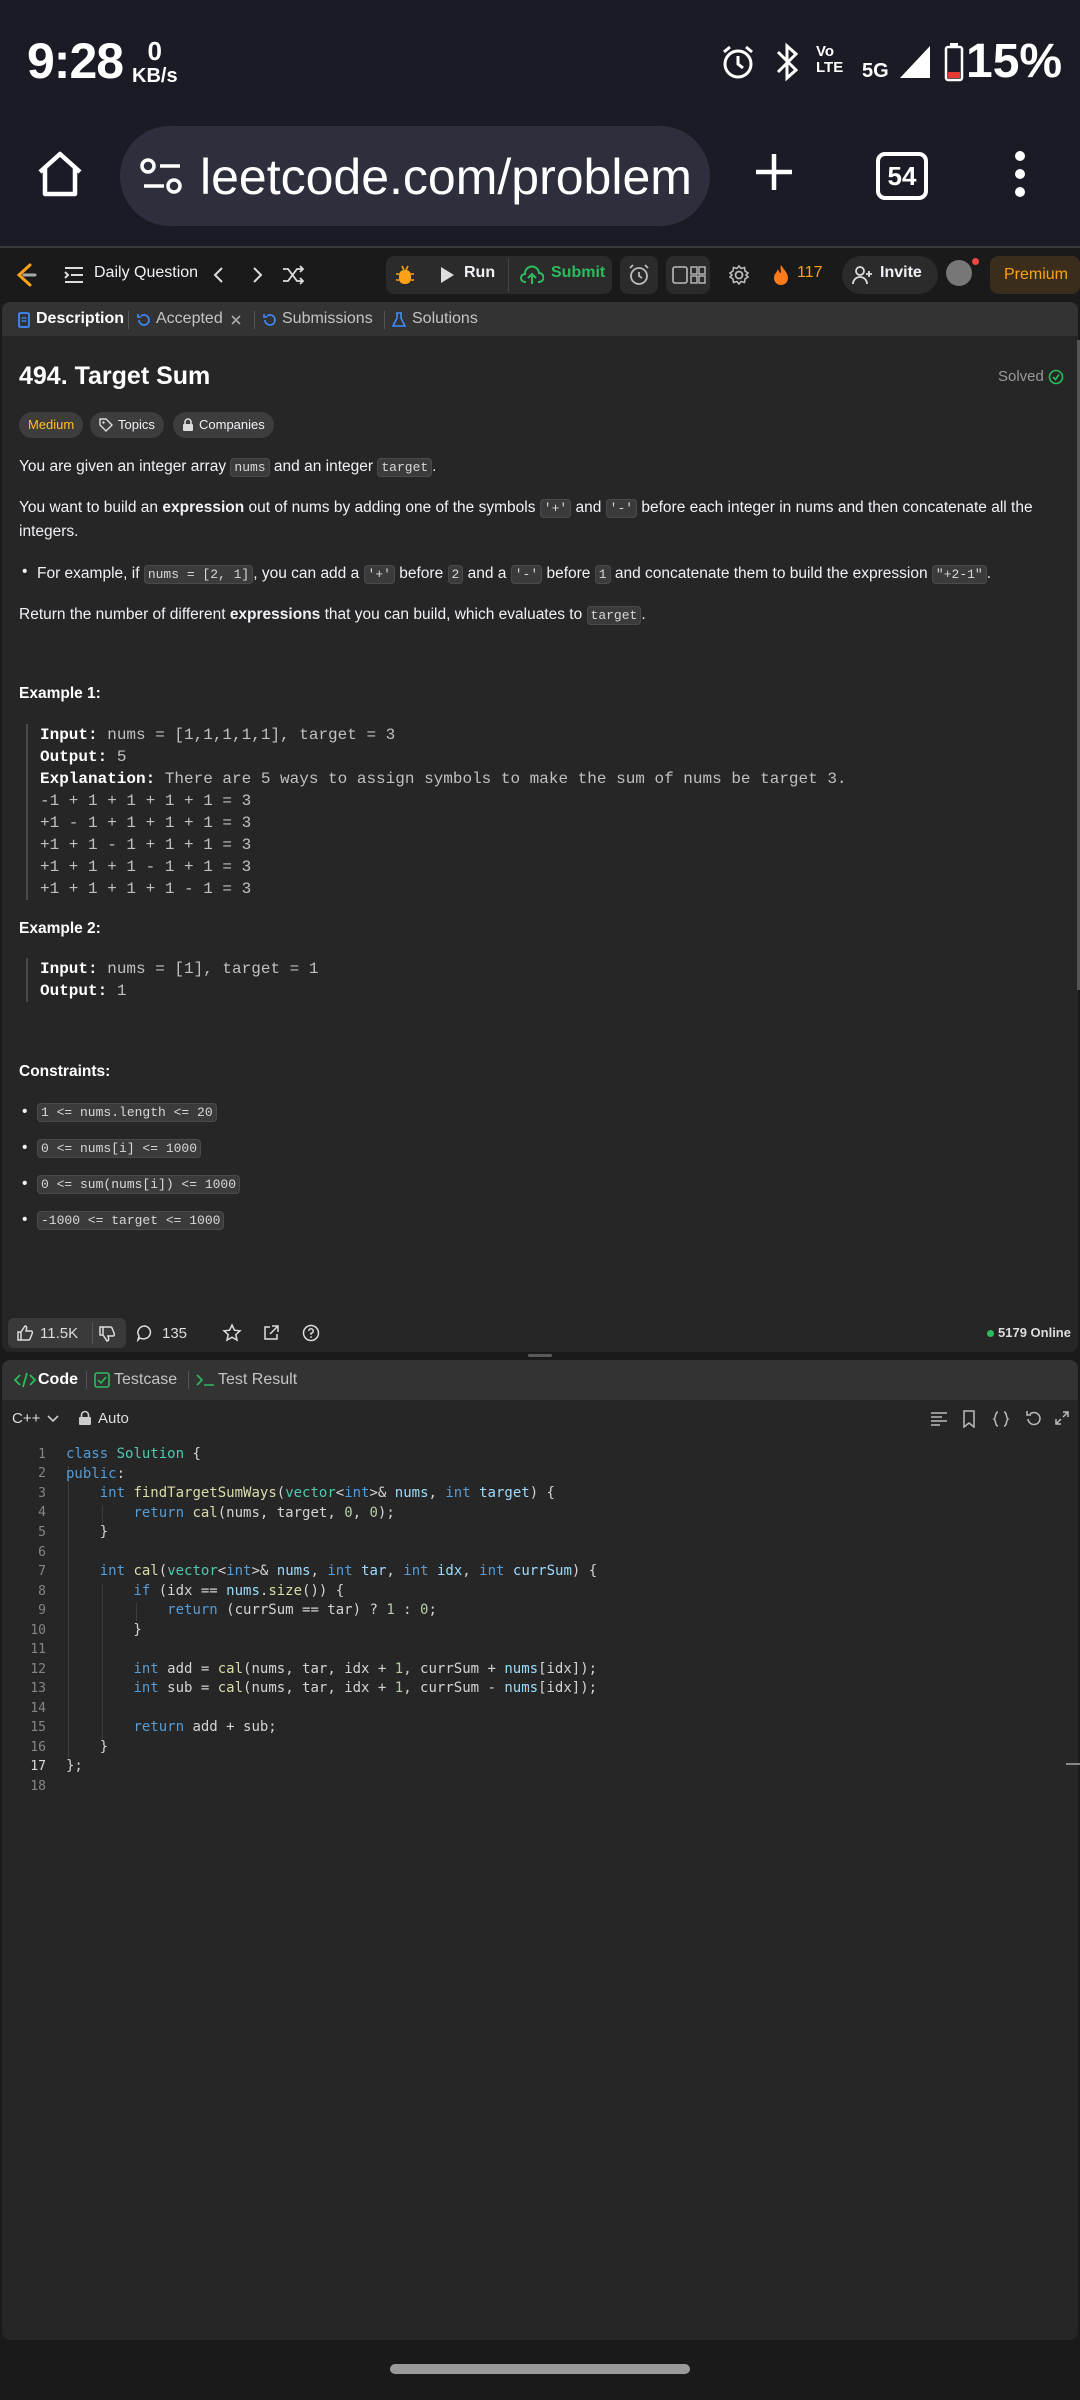  Describe the element at coordinates (26, 275) in the screenshot. I see `leetcode-logo-icon` at that location.